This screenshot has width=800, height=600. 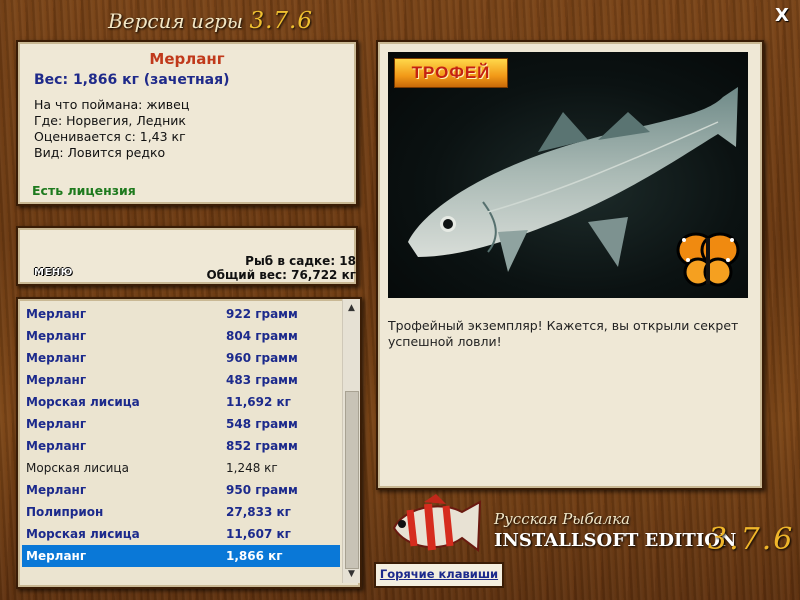 What do you see at coordinates (252, 468) in the screenshot?
I see `fish-list-weight: 1,248 кг` at bounding box center [252, 468].